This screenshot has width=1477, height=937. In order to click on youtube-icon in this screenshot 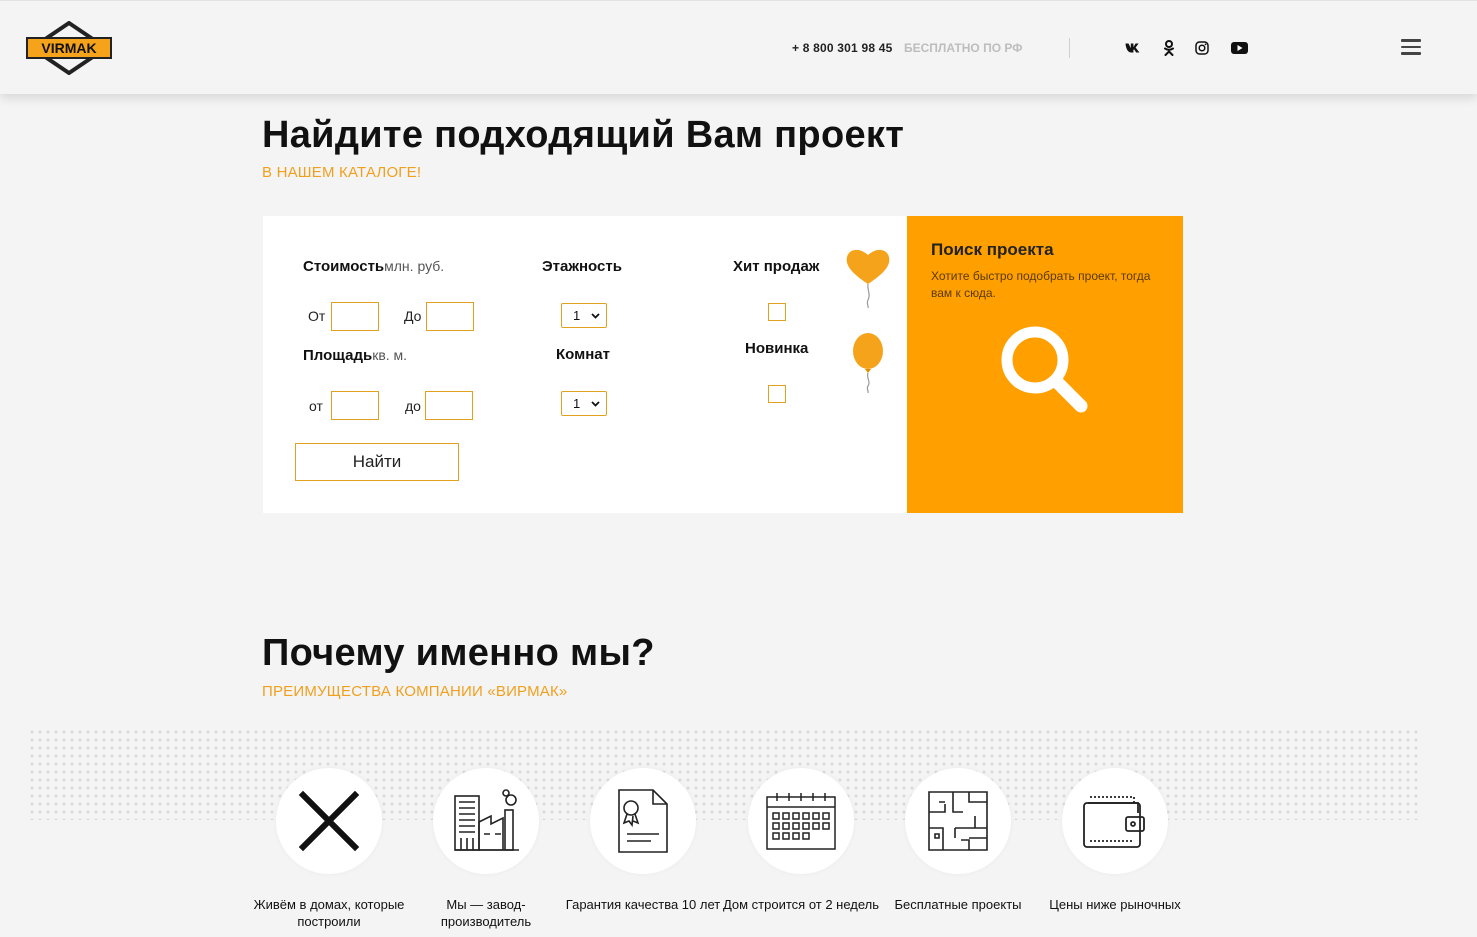, I will do `click(1239, 48)`.